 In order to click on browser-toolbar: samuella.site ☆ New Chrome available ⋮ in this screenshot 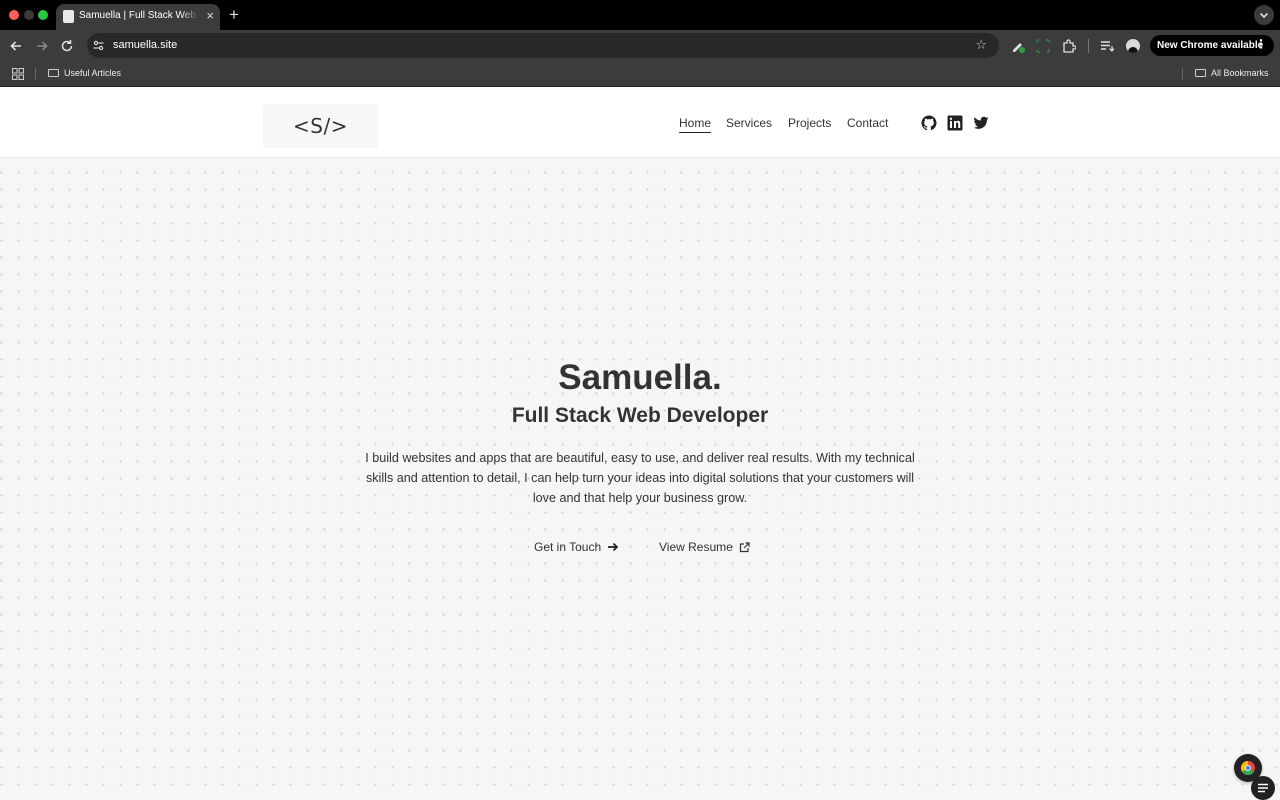, I will do `click(640, 46)`.